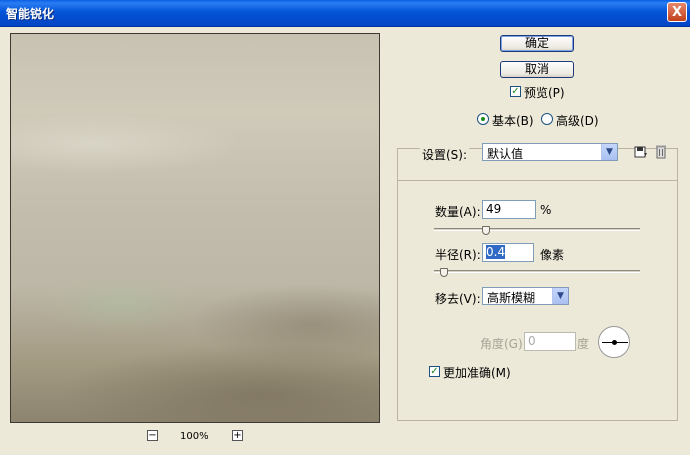 The height and width of the screenshot is (455, 690). Describe the element at coordinates (496, 252) in the screenshot. I see `radius-value: 0.4` at that location.